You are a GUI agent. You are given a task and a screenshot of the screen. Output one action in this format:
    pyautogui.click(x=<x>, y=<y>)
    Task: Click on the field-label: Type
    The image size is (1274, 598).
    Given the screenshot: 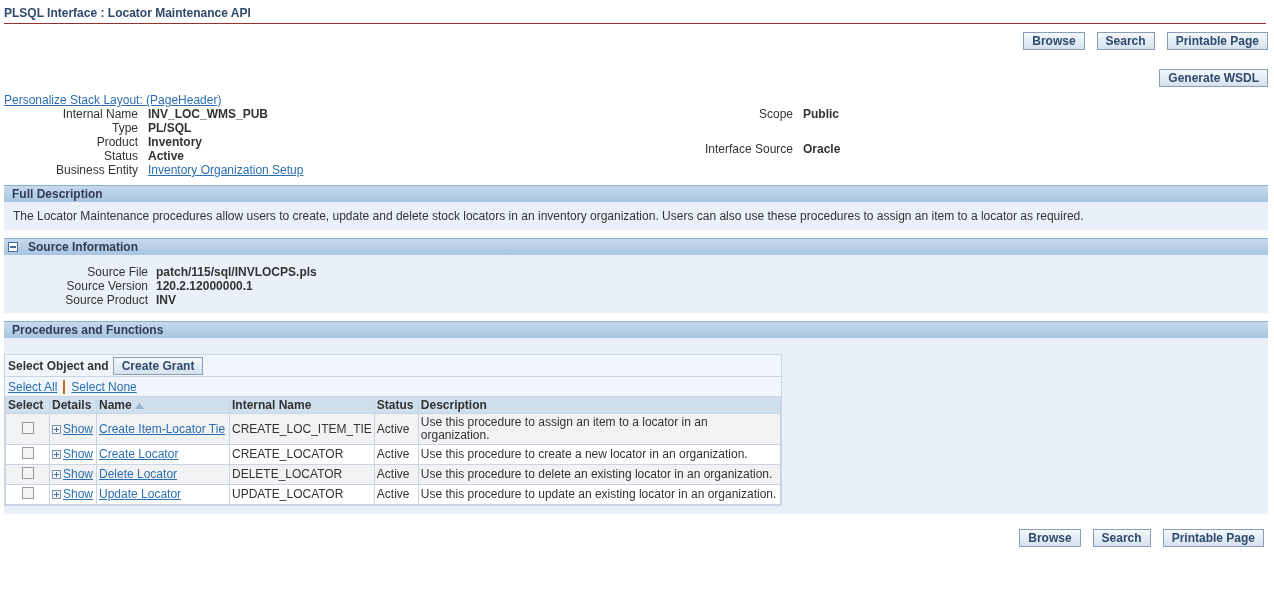 What is the action you would take?
    pyautogui.click(x=124, y=128)
    